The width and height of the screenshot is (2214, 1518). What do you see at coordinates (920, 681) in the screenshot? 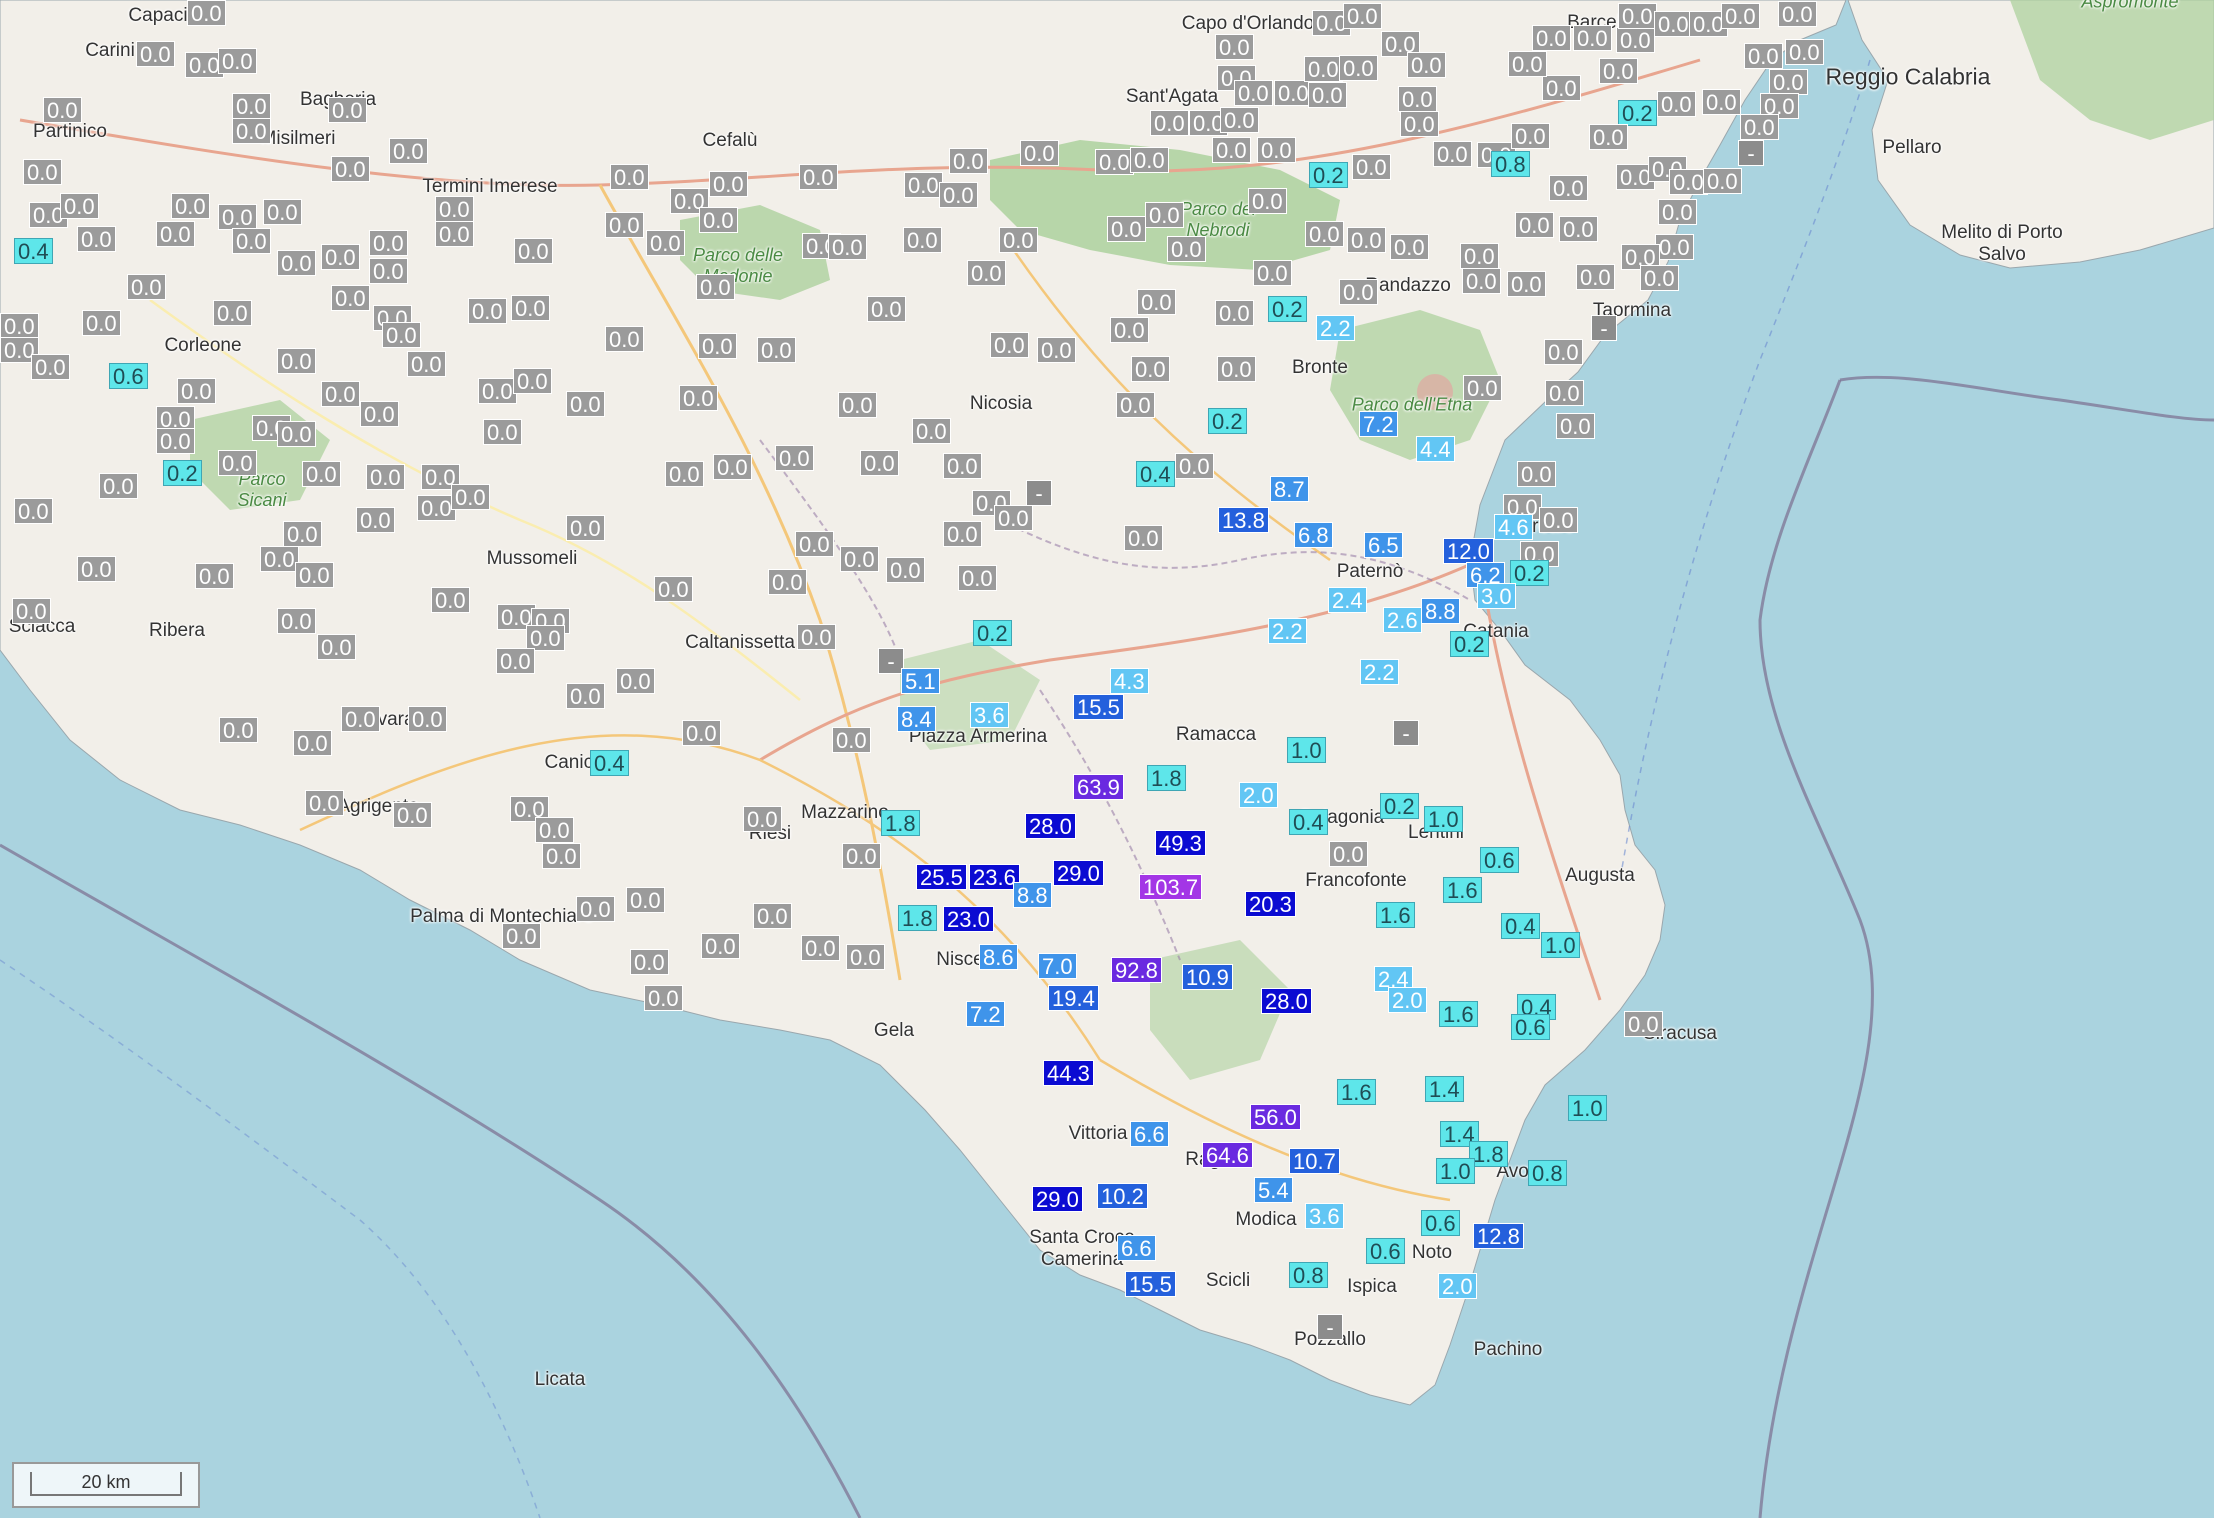
I see `station-marker: 5.1` at bounding box center [920, 681].